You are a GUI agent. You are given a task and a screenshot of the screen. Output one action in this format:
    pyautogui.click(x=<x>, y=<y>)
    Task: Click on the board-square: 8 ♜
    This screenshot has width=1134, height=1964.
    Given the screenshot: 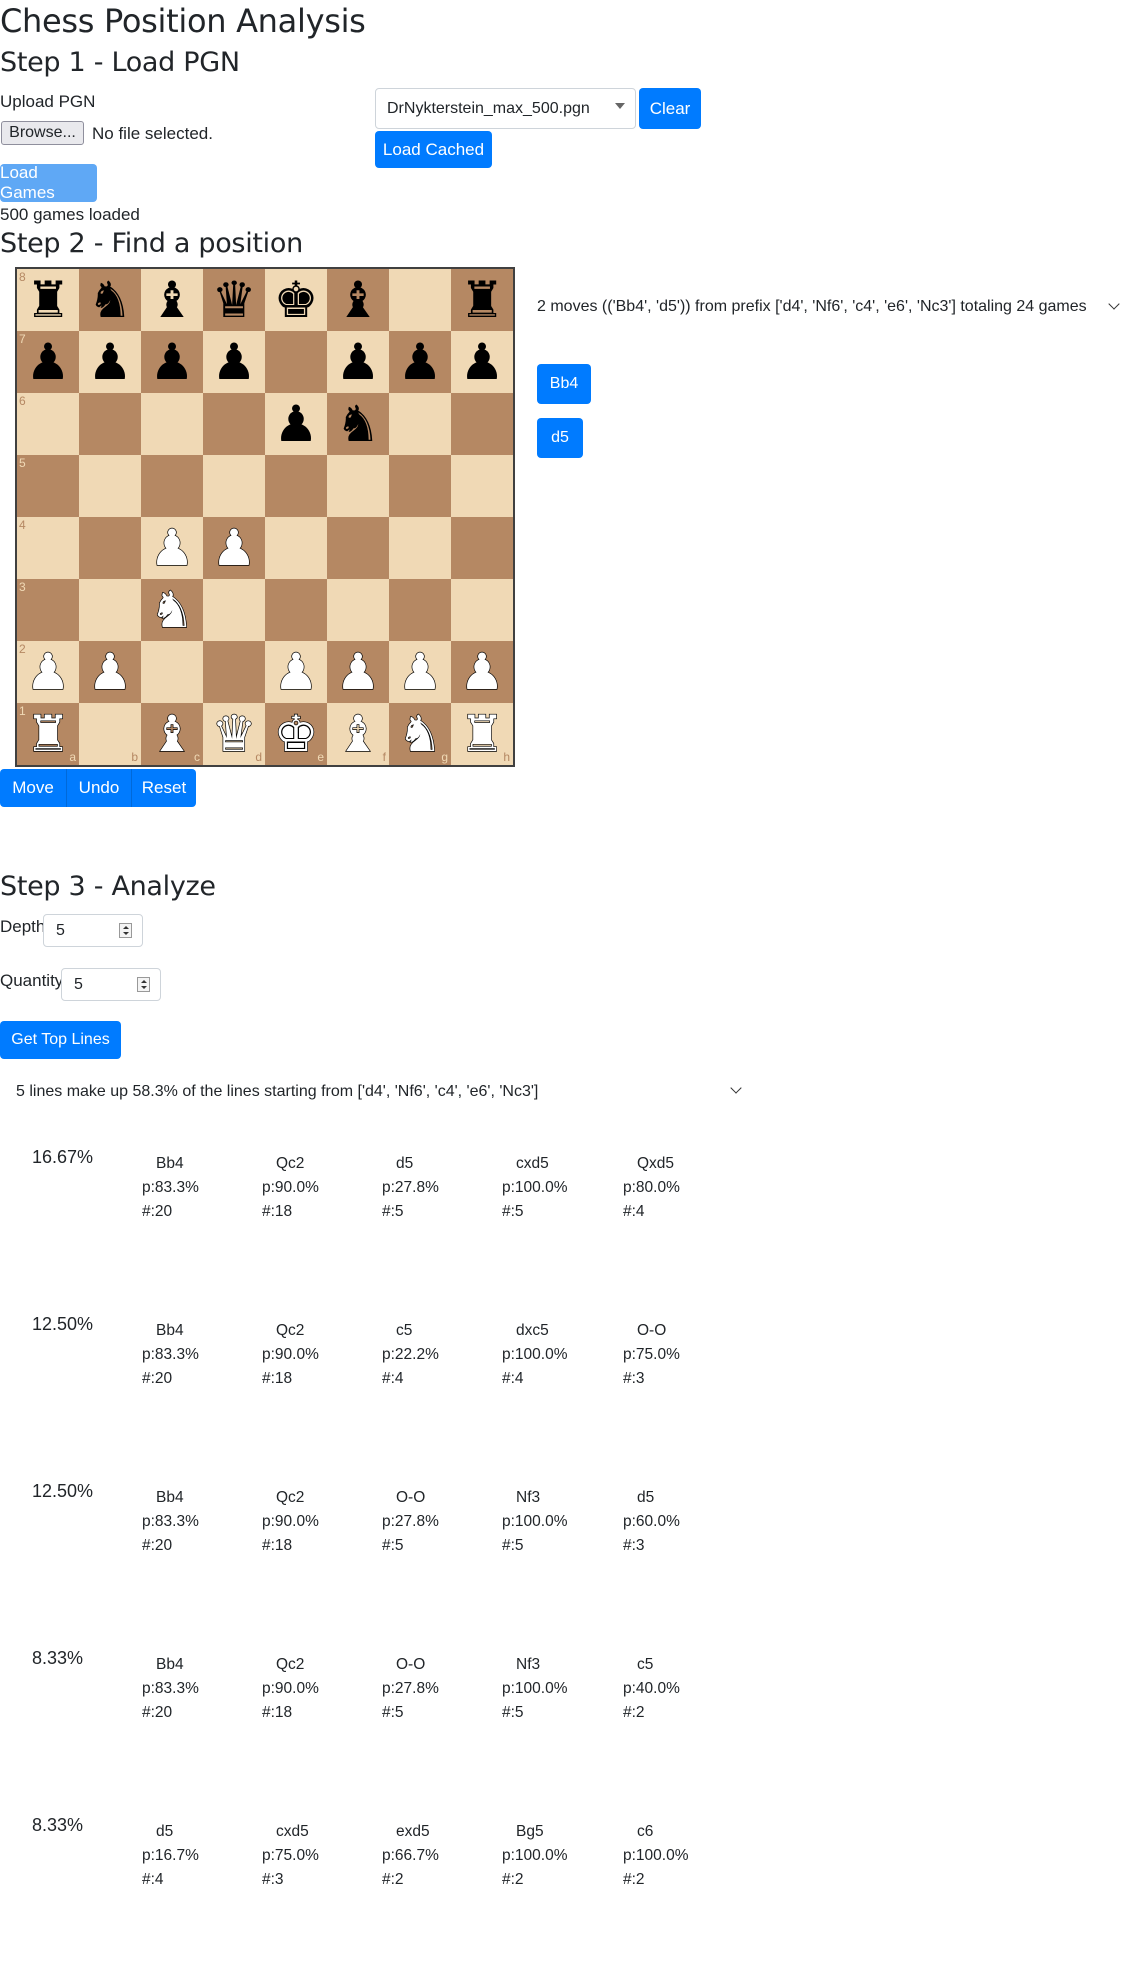 What is the action you would take?
    pyautogui.click(x=48, y=300)
    